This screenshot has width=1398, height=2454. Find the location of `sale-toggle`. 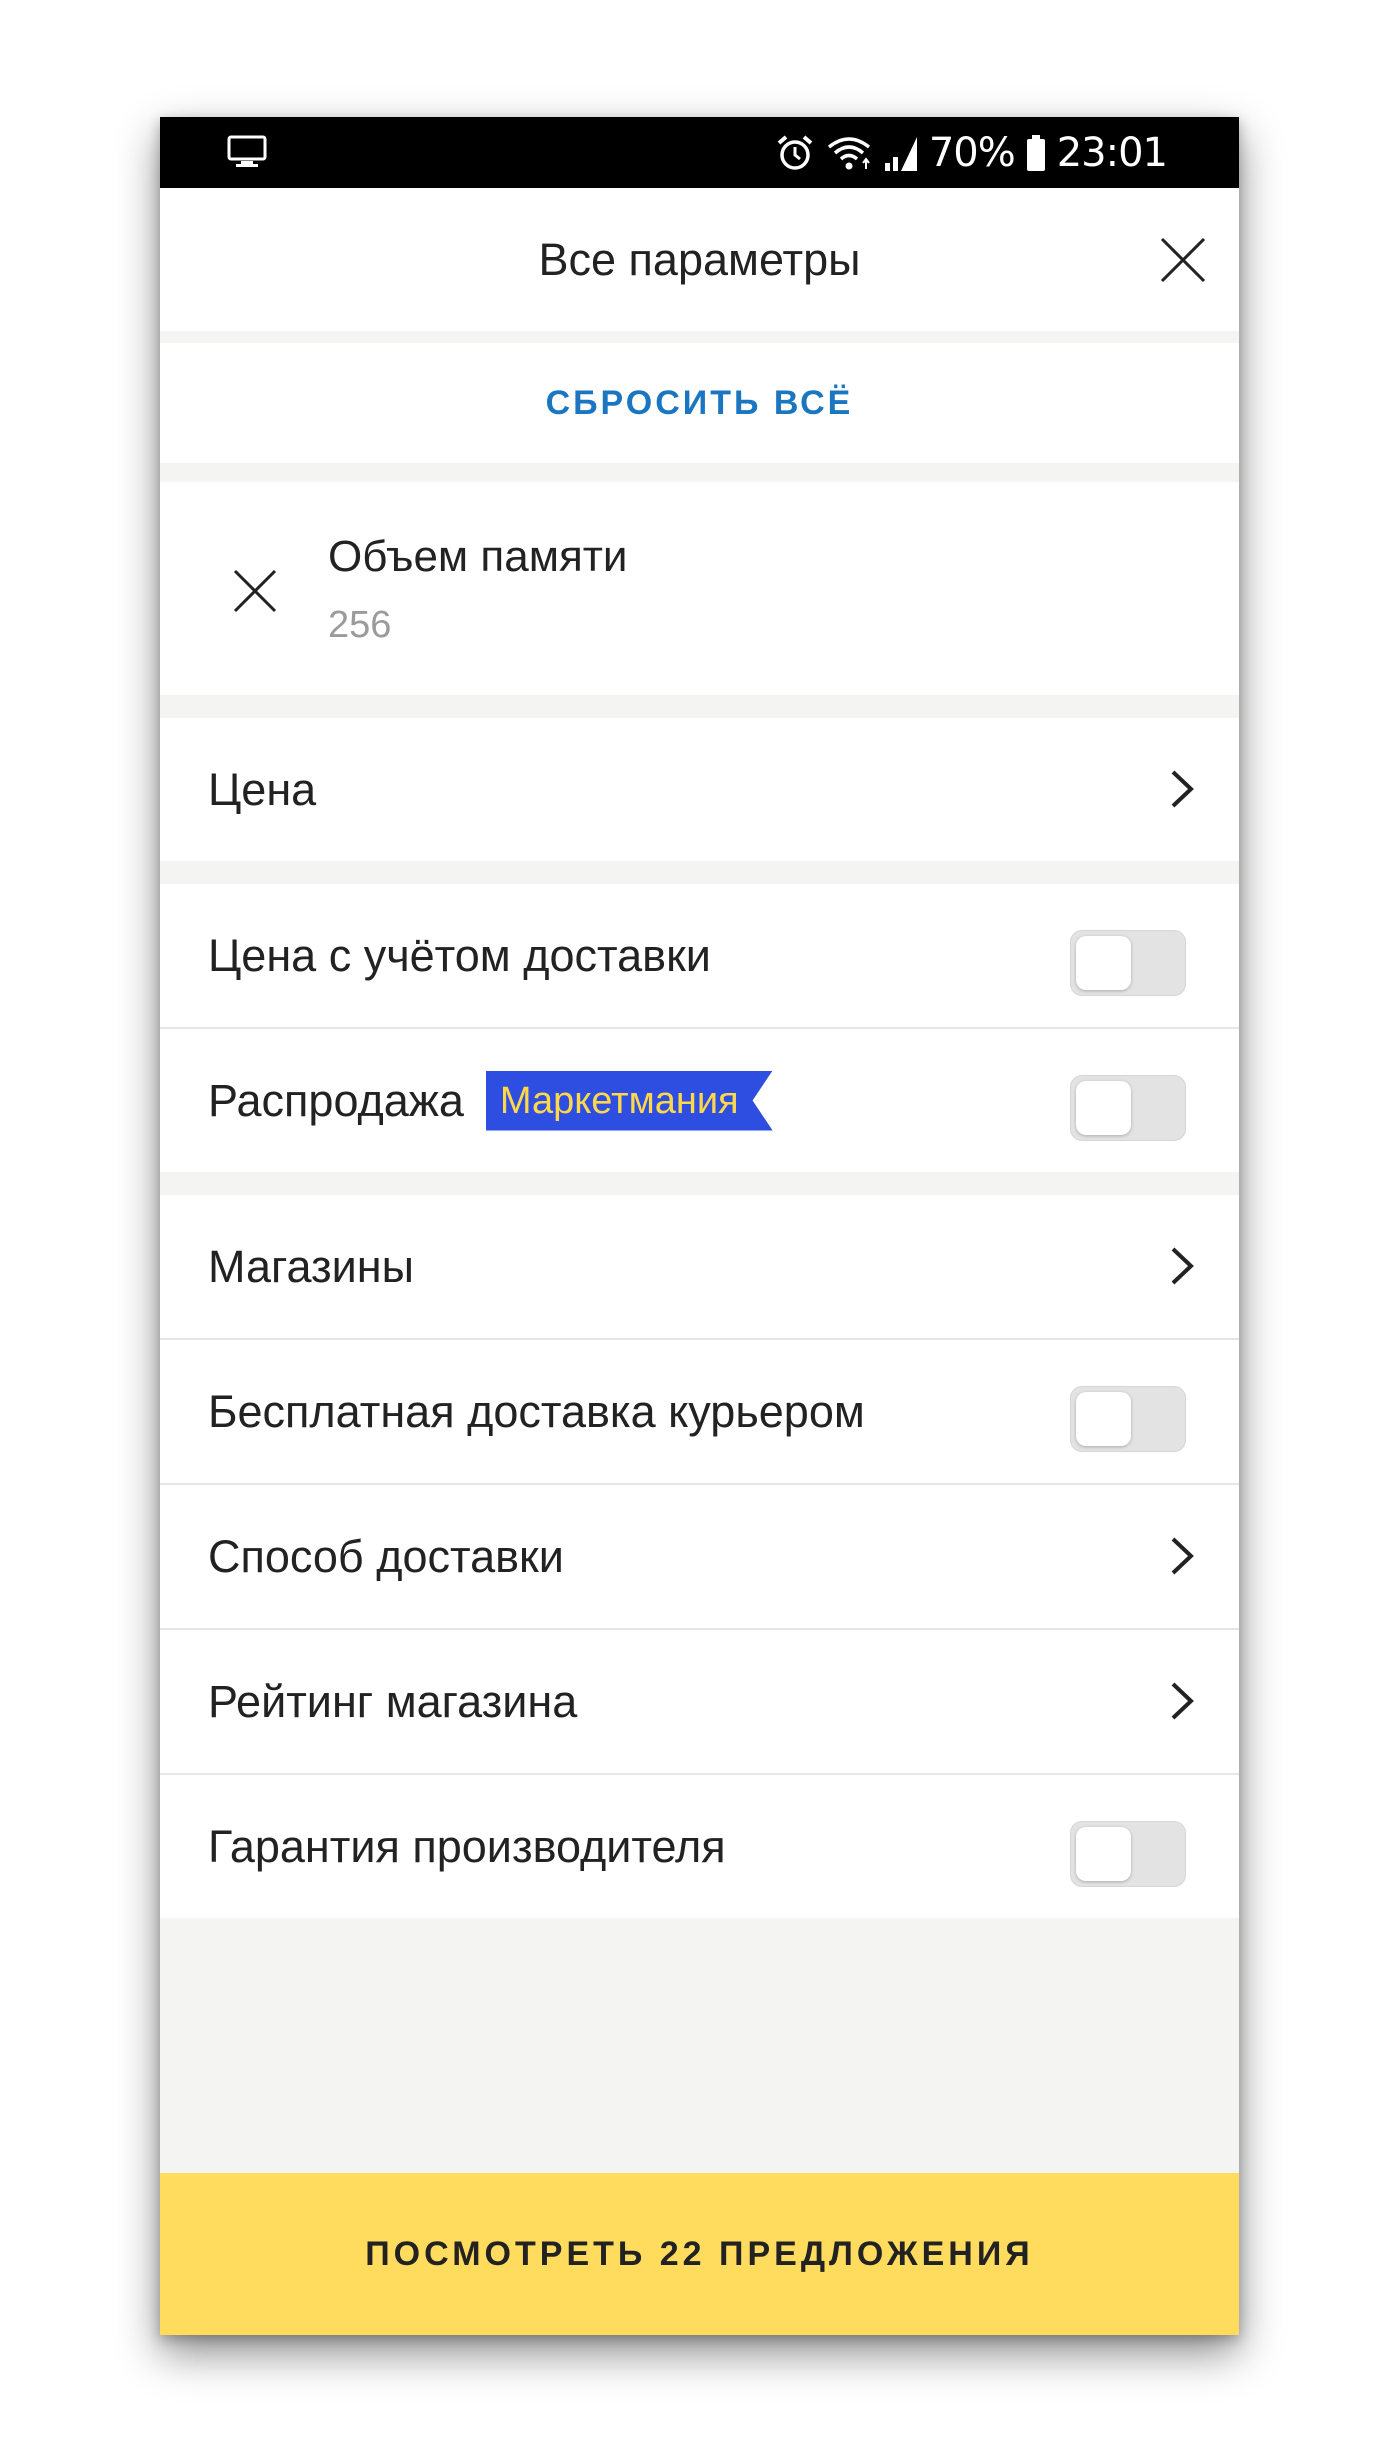

sale-toggle is located at coordinates (1128, 1108).